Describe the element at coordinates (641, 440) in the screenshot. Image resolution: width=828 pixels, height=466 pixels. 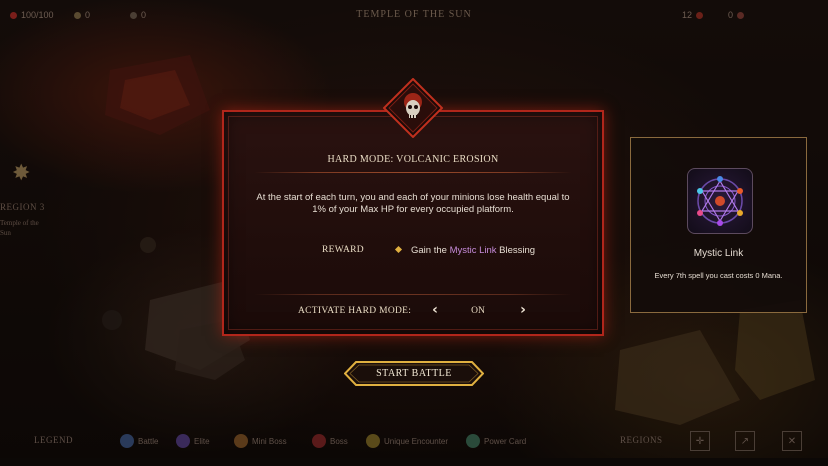
I see `regions-label: REGIONS` at that location.